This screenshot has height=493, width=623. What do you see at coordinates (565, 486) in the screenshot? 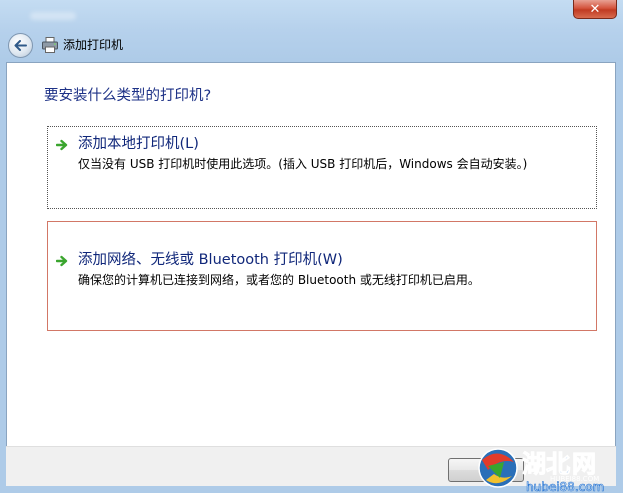
I see `watermark-url: hubei88.com` at bounding box center [565, 486].